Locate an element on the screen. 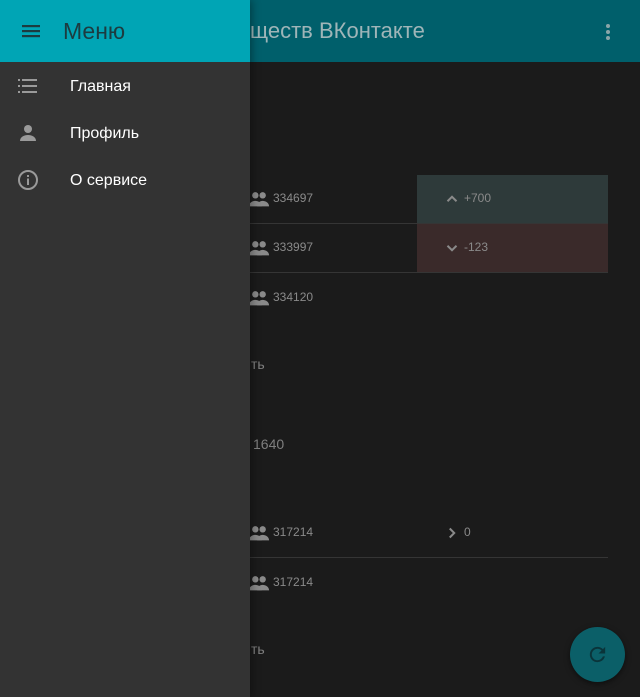  info-icon is located at coordinates (28, 180).